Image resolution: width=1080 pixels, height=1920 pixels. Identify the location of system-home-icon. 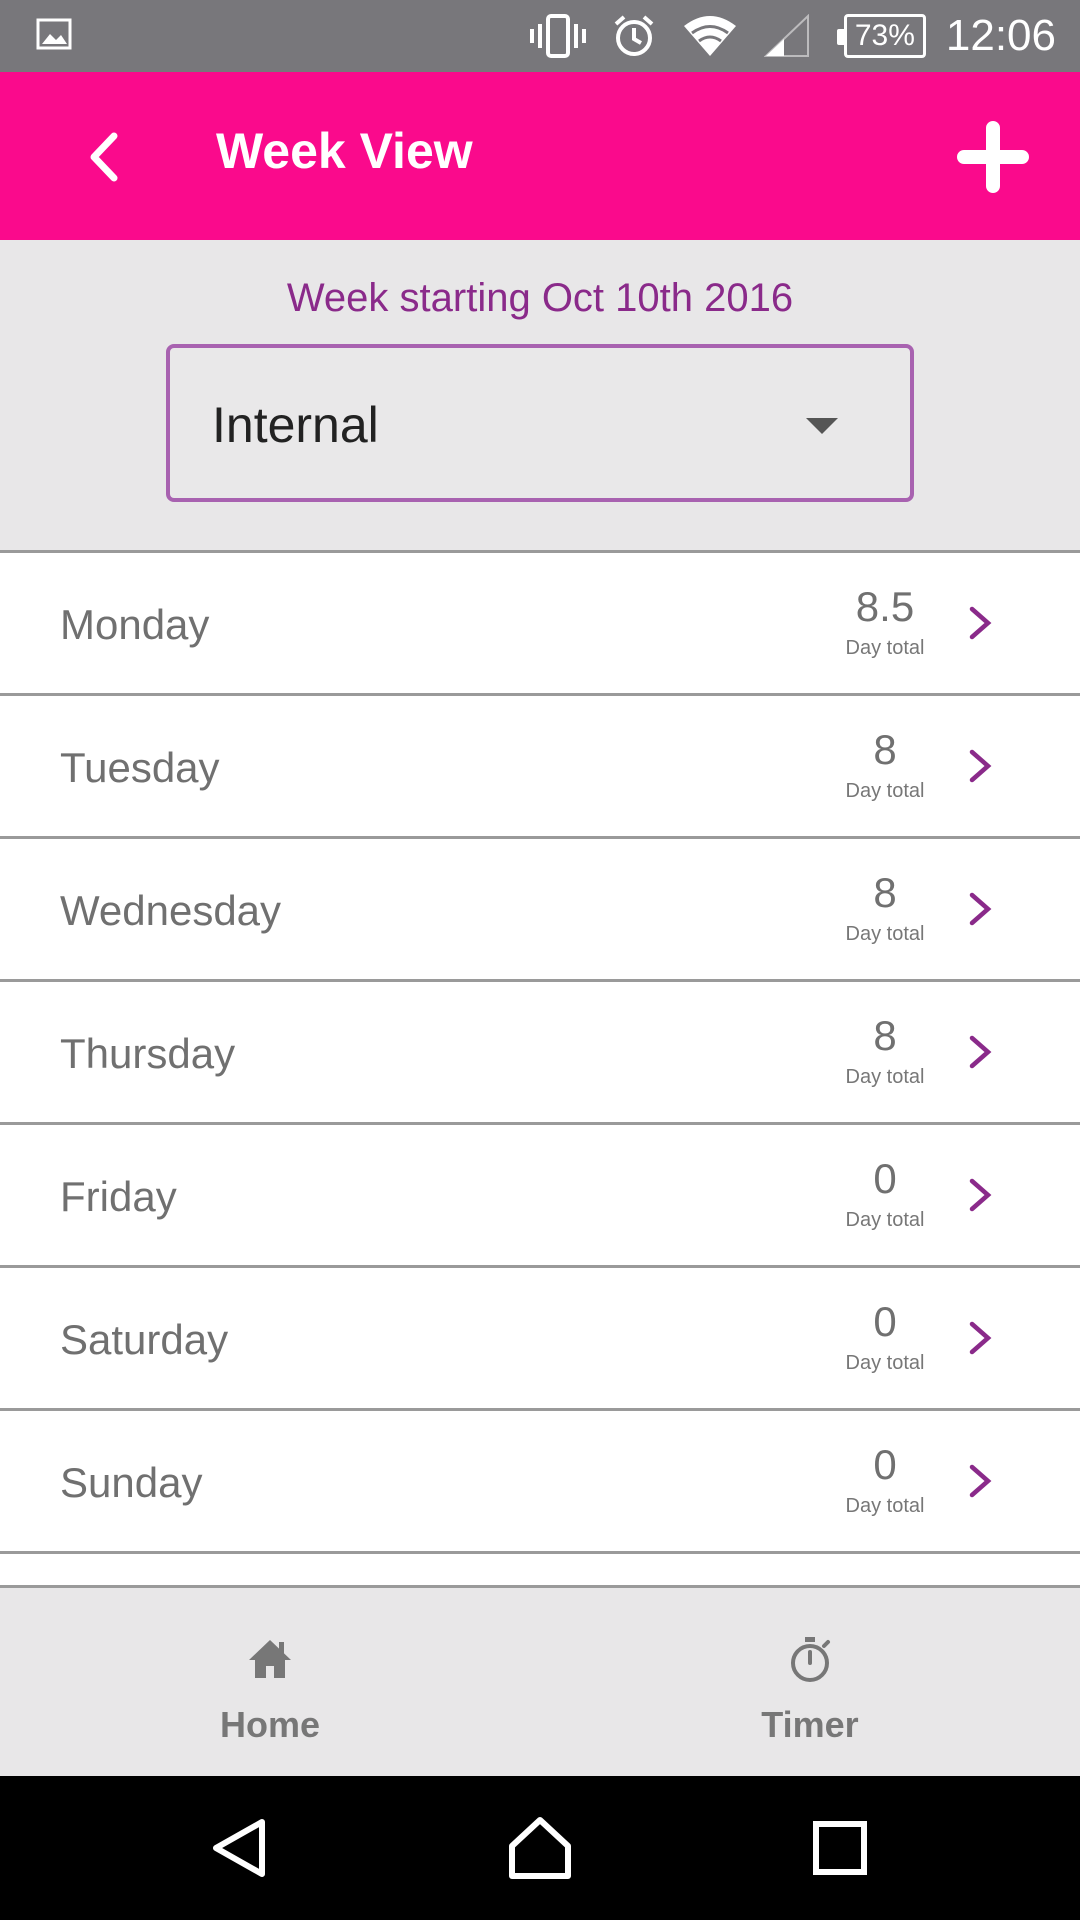
(540, 1848).